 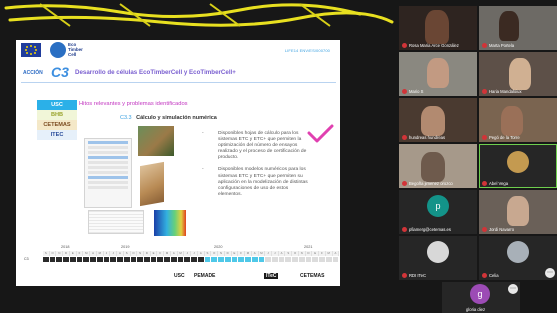 I want to click on partner-list: USC BHB CETEMAS ITEC, so click(x=57, y=120).